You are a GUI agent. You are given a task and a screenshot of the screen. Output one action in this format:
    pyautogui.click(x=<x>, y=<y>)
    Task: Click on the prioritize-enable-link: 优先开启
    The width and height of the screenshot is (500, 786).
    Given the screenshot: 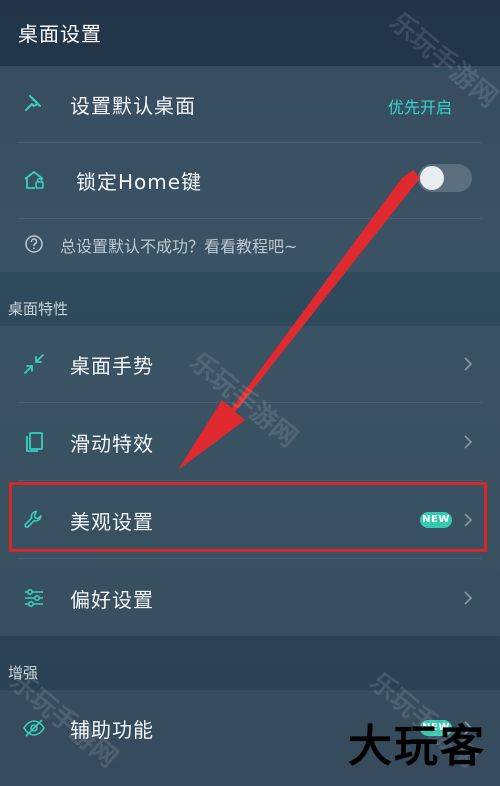 What is the action you would take?
    pyautogui.click(x=420, y=106)
    